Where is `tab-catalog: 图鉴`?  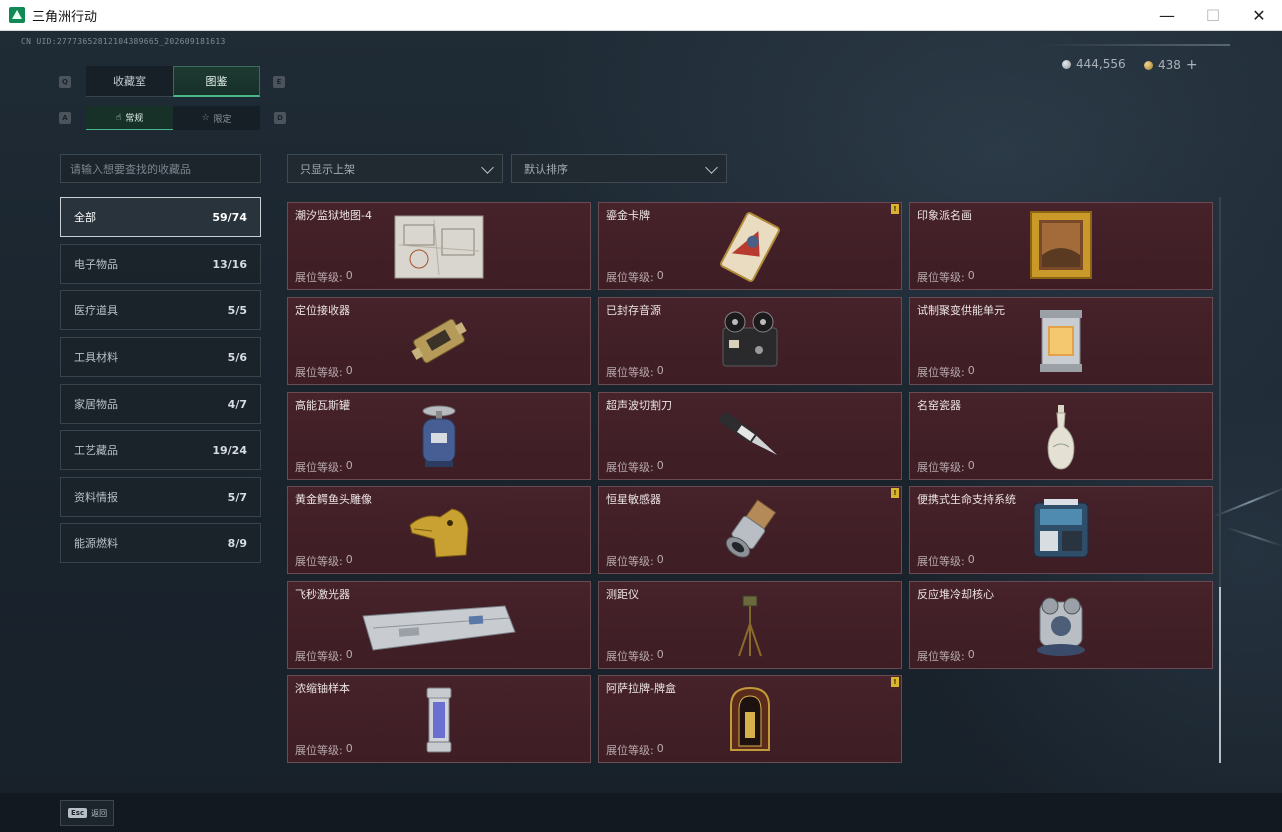 tab-catalog: 图鉴 is located at coordinates (216, 81).